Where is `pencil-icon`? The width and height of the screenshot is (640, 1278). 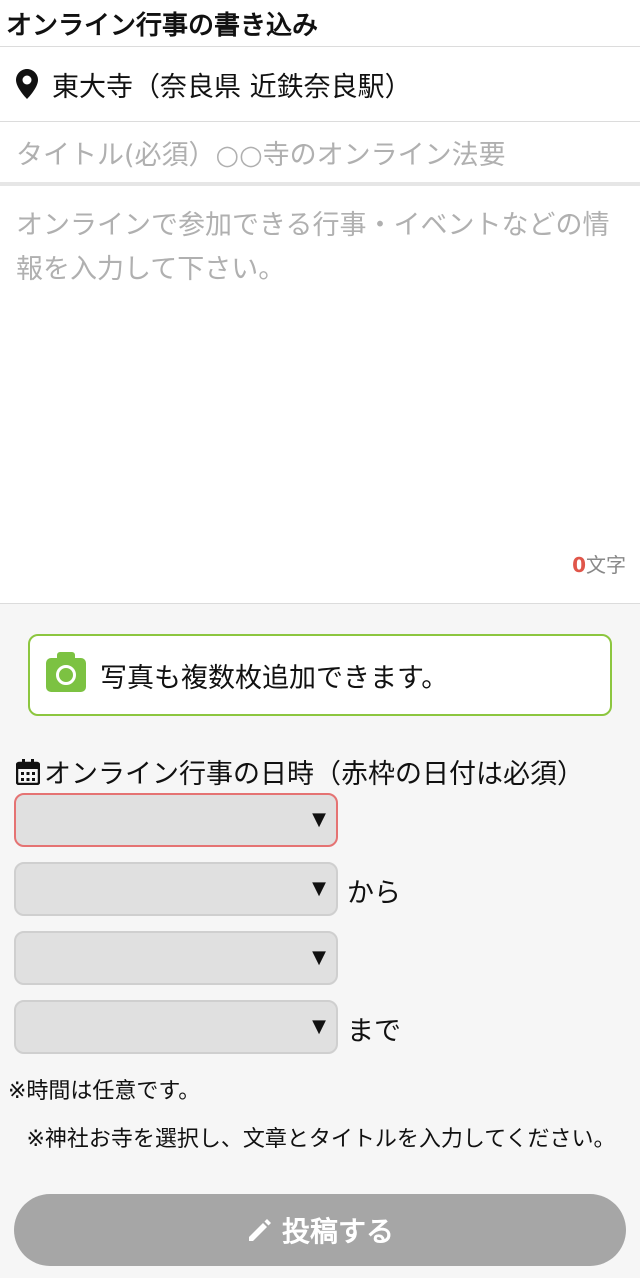 pencil-icon is located at coordinates (259, 1230).